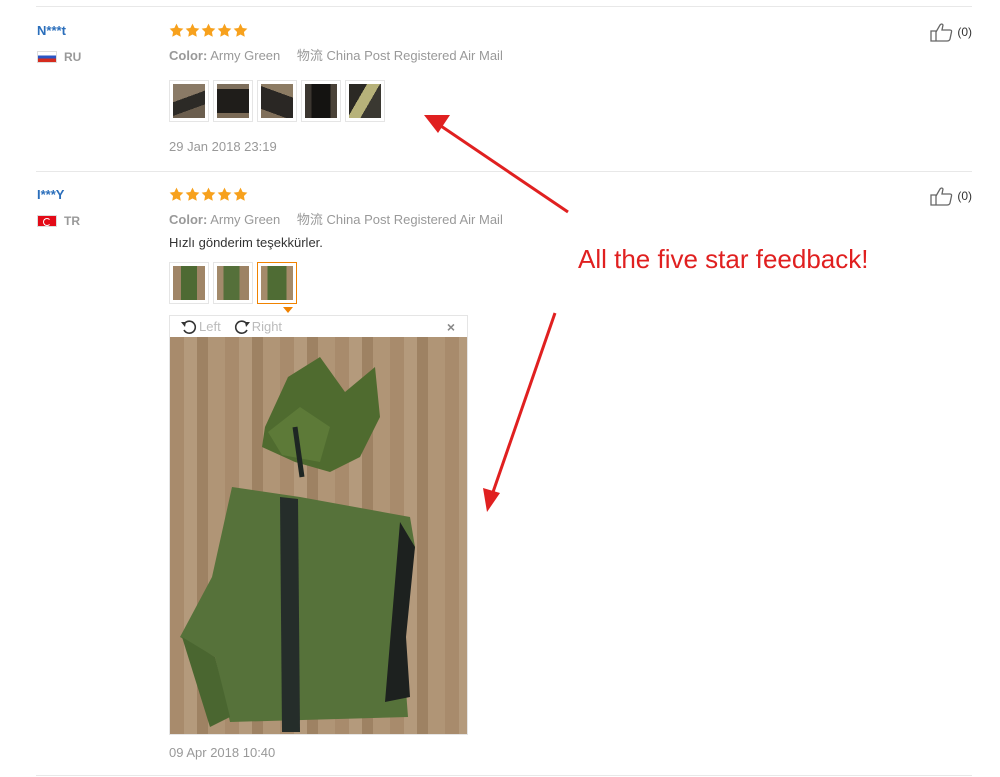 The height and width of the screenshot is (777, 1000). I want to click on annotation-arrows-icon, so click(496, 313).